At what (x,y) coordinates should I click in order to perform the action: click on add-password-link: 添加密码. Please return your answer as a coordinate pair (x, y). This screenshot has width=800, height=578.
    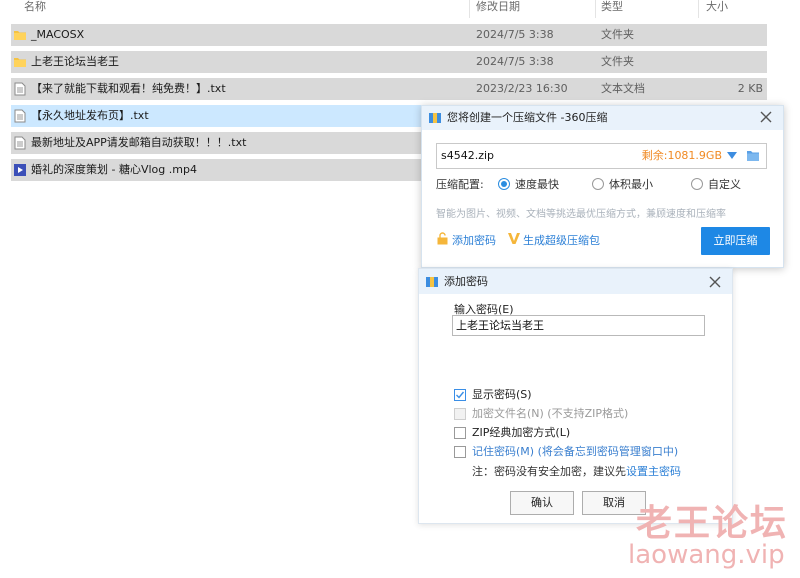
    Looking at the image, I should click on (474, 241).